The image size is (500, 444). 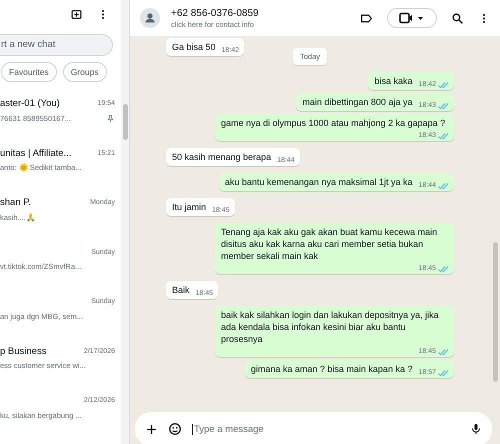 I want to click on label-icon, so click(x=366, y=18).